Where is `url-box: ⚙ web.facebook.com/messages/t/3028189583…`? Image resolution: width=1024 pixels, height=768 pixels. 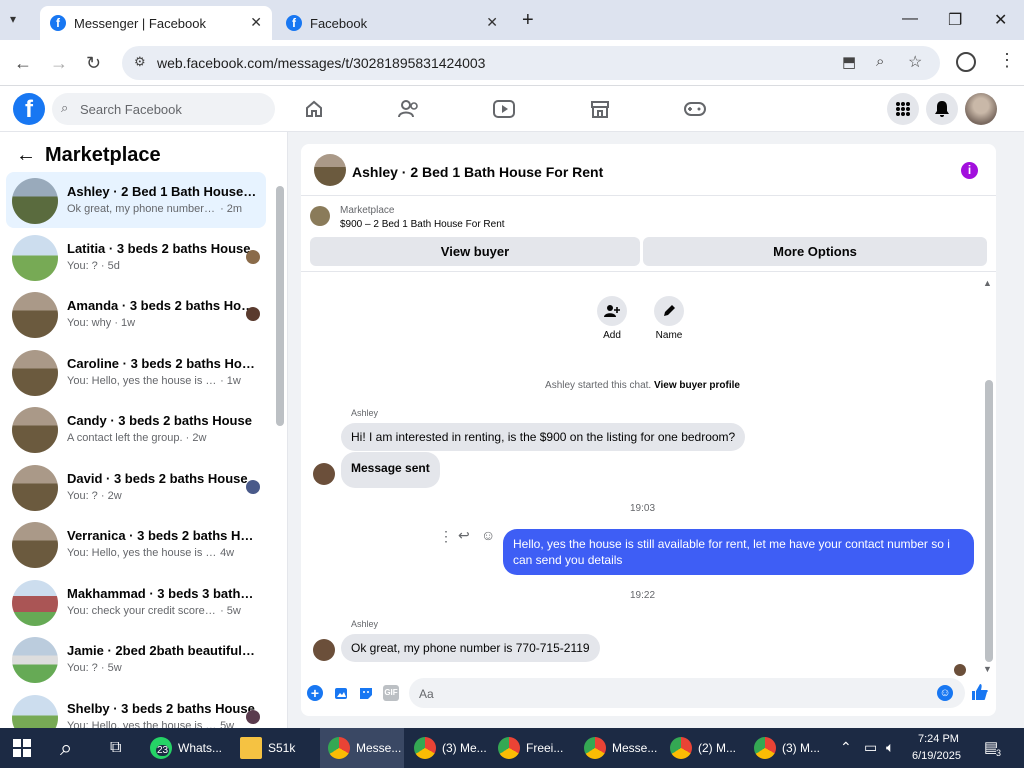
url-box: ⚙ web.facebook.com/messages/t/3028189583… is located at coordinates (531, 63).